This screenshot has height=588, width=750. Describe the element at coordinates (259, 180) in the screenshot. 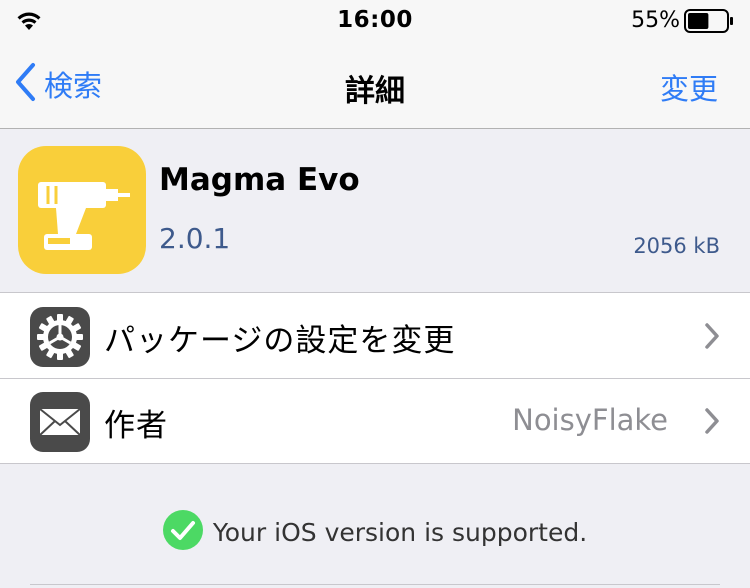

I see `package-name: Magma Evo` at that location.